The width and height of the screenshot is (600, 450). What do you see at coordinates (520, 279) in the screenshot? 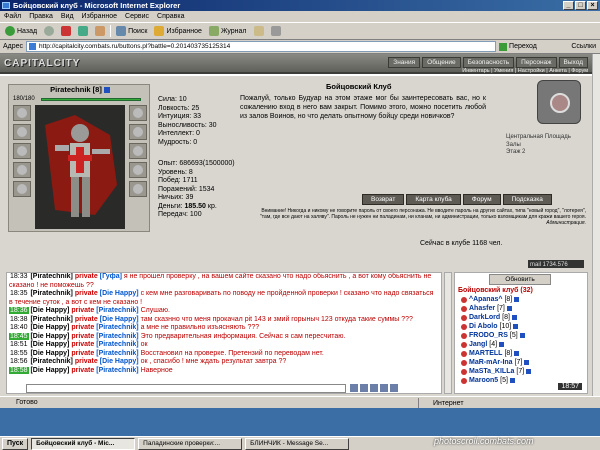
I see `refresh-users-button: Обновить` at bounding box center [520, 279].